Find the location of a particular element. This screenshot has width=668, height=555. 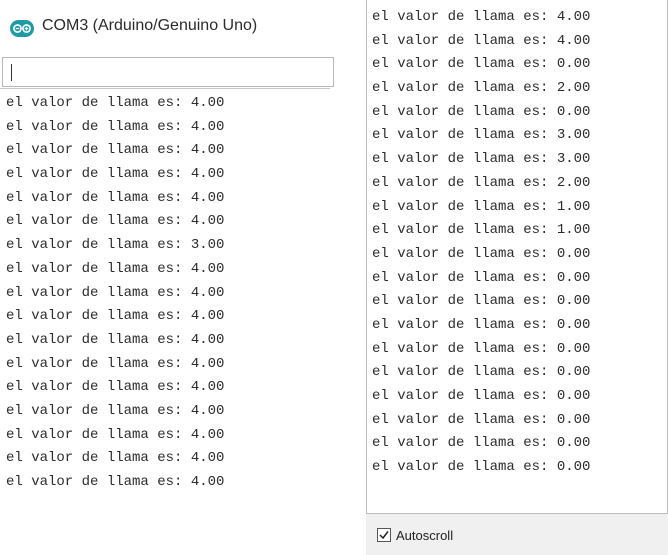

serial-send-input is located at coordinates (168, 72).